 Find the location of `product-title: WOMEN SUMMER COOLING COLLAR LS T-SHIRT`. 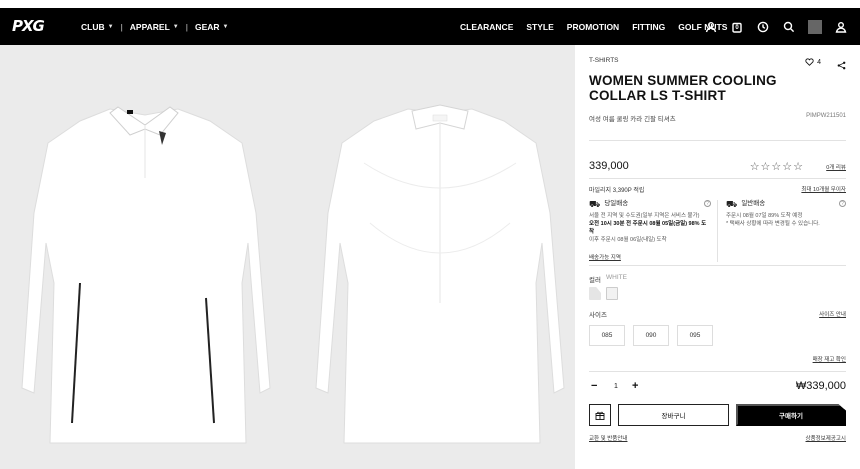

product-title: WOMEN SUMMER COOLING COLLAR LS T-SHIRT is located at coordinates (683, 88).